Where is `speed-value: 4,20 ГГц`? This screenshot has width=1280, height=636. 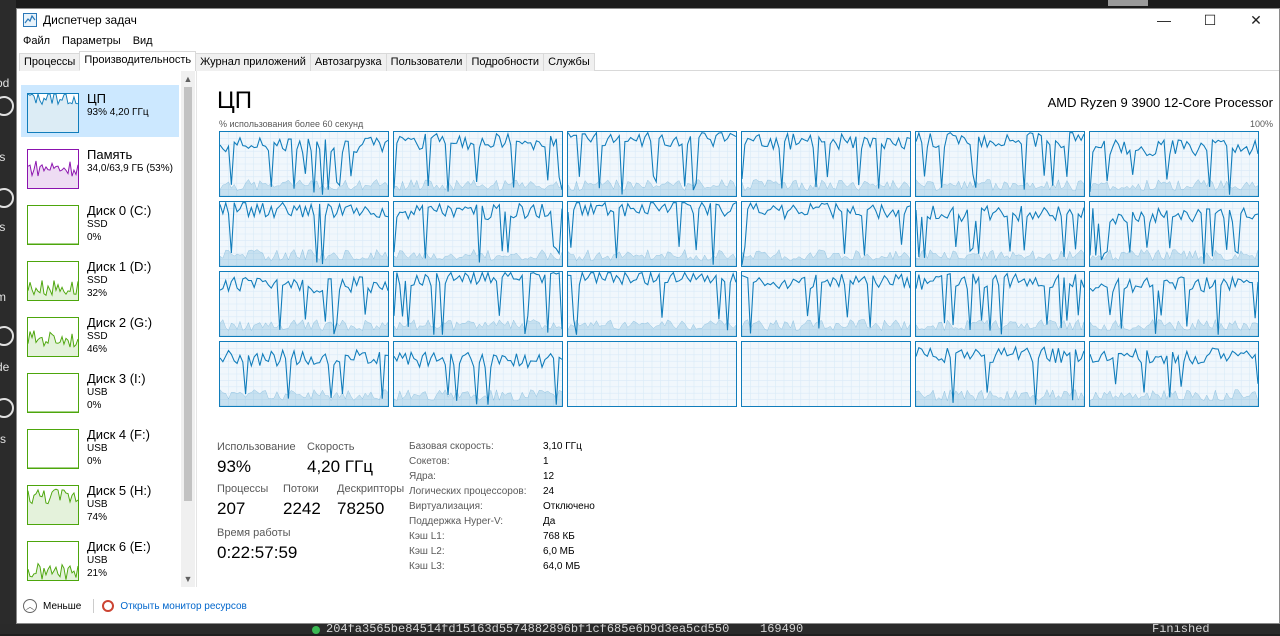 speed-value: 4,20 ГГц is located at coordinates (340, 466).